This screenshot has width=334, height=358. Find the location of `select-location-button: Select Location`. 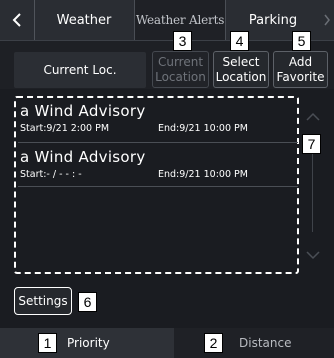

select-location-button: Select Location is located at coordinates (241, 69).